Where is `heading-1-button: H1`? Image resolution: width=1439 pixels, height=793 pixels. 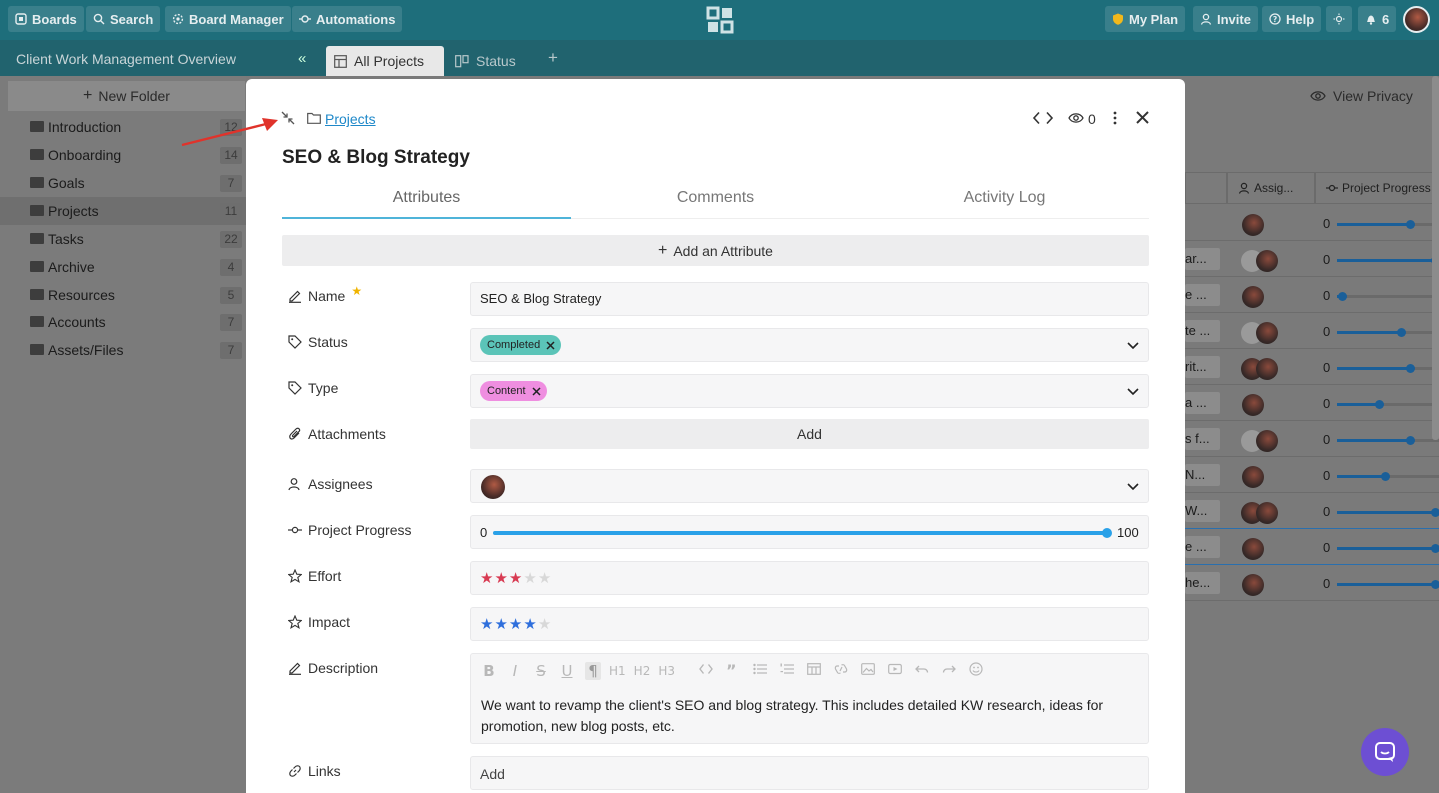 heading-1-button: H1 is located at coordinates (617, 671).